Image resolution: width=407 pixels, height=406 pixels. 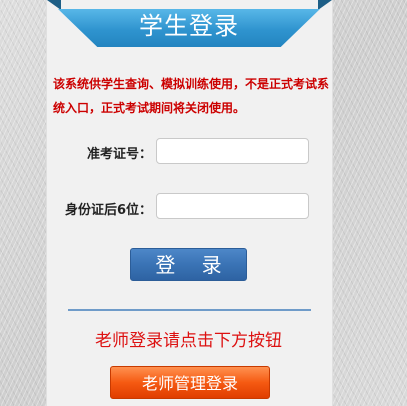 What do you see at coordinates (191, 96) in the screenshot?
I see `notice-text: 该系统供学生查询、模拟训练使用，不是正式考试系统入口，正式考试期间将关闭使用。` at bounding box center [191, 96].